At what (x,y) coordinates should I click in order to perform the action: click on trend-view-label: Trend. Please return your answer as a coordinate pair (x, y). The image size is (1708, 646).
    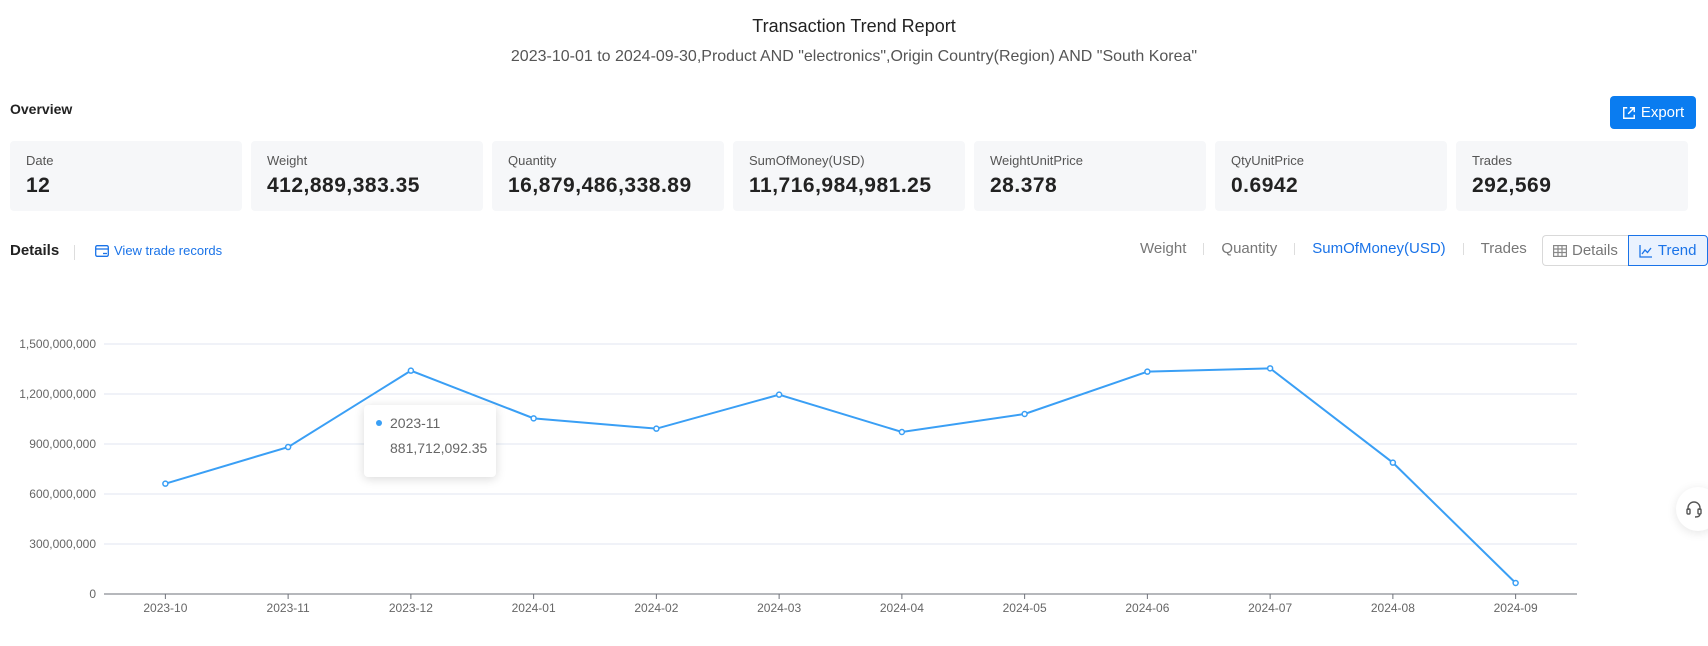
    Looking at the image, I should click on (1677, 250).